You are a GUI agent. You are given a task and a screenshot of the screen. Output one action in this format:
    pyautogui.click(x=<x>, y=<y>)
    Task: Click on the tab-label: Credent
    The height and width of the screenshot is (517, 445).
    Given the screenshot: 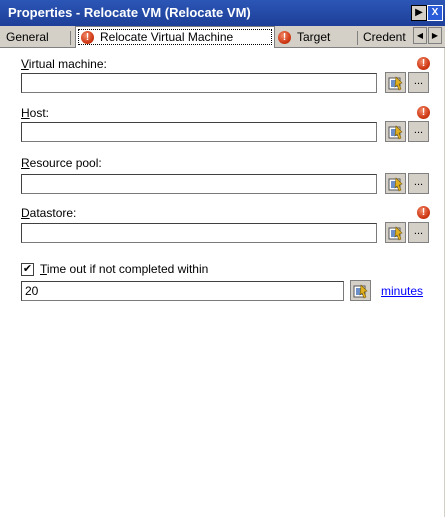 What is the action you would take?
    pyautogui.click(x=384, y=37)
    